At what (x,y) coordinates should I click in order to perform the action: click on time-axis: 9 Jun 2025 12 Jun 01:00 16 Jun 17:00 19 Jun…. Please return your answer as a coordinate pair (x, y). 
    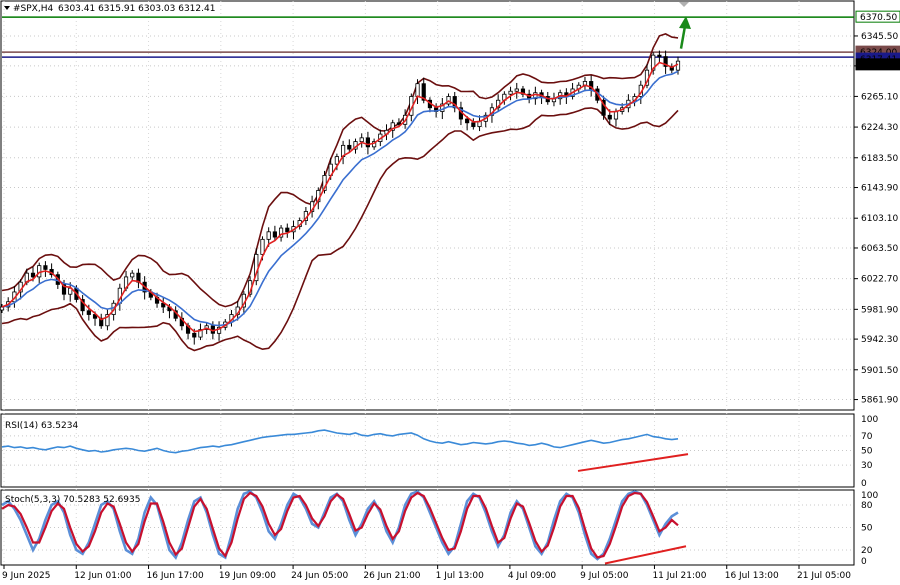
    Looking at the image, I should click on (426, 573).